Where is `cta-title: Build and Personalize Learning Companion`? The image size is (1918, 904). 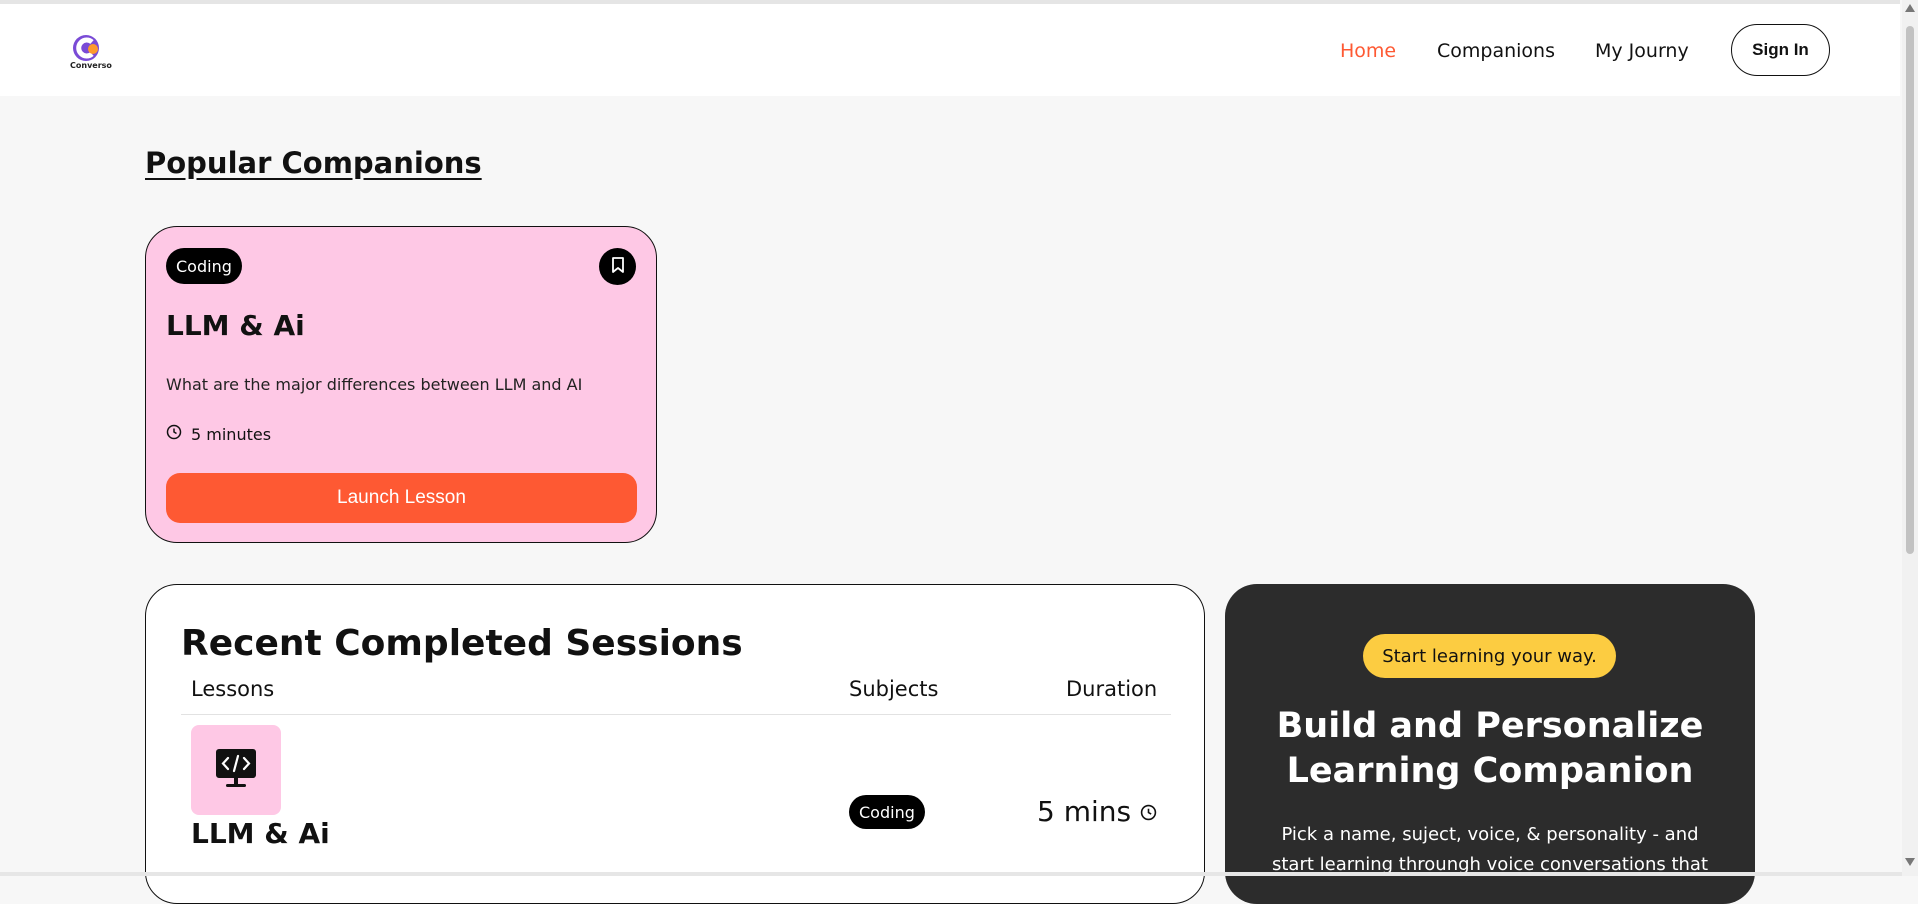
cta-title: Build and Personalize Learning Companion is located at coordinates (1490, 749).